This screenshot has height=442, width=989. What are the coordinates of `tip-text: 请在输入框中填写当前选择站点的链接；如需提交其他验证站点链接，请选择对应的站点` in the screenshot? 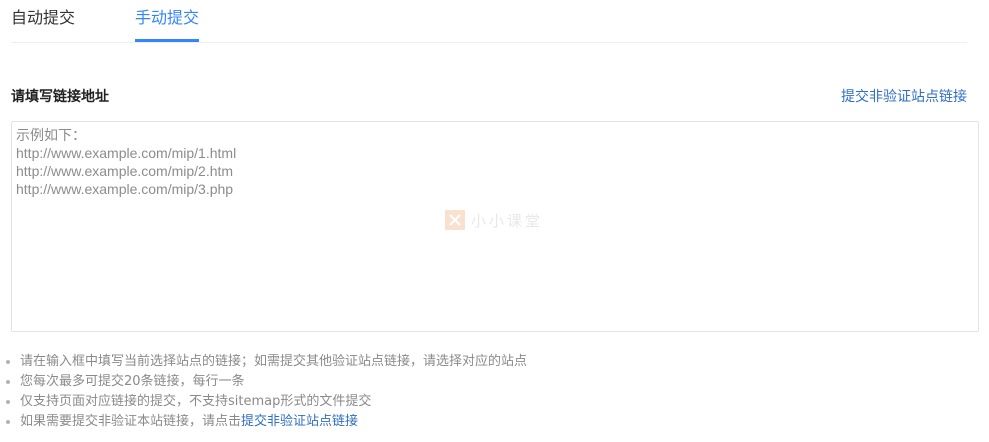 It's located at (274, 361).